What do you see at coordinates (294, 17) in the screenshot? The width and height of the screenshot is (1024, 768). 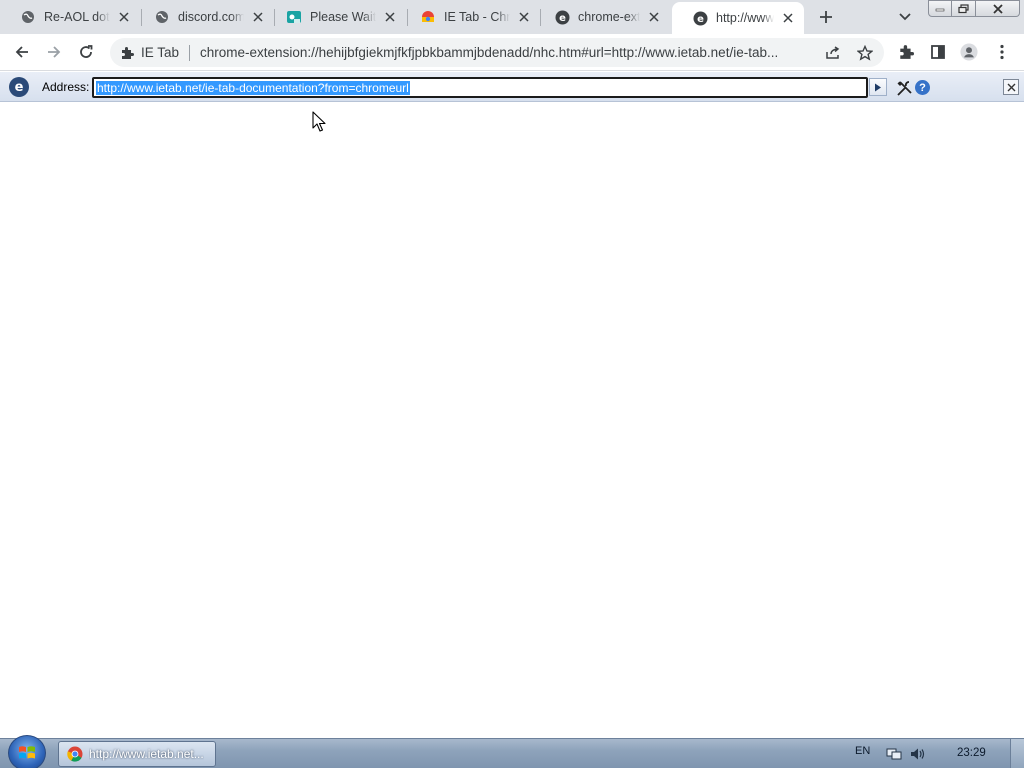 I see `loading-icon` at bounding box center [294, 17].